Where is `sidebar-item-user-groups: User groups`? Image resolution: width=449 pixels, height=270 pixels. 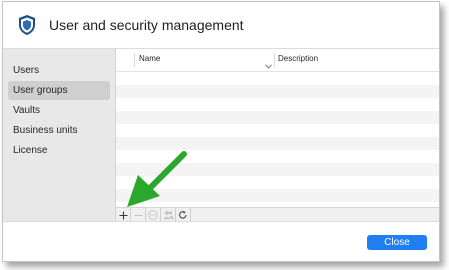 sidebar-item-user-groups: User groups is located at coordinates (59, 90).